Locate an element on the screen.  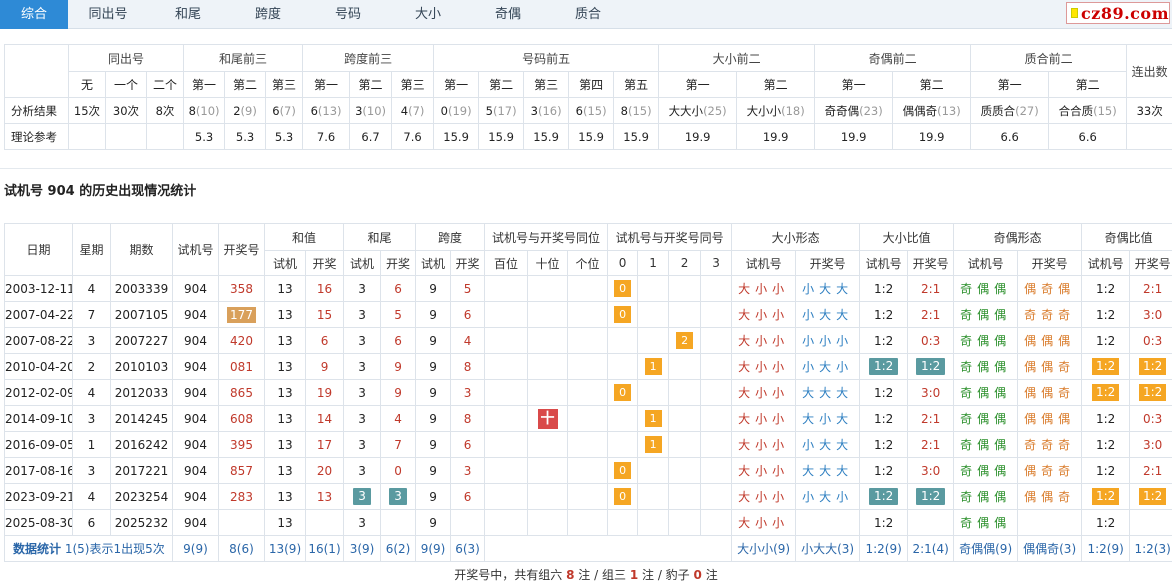
site-logo: cz89.com is located at coordinates (1118, 13).